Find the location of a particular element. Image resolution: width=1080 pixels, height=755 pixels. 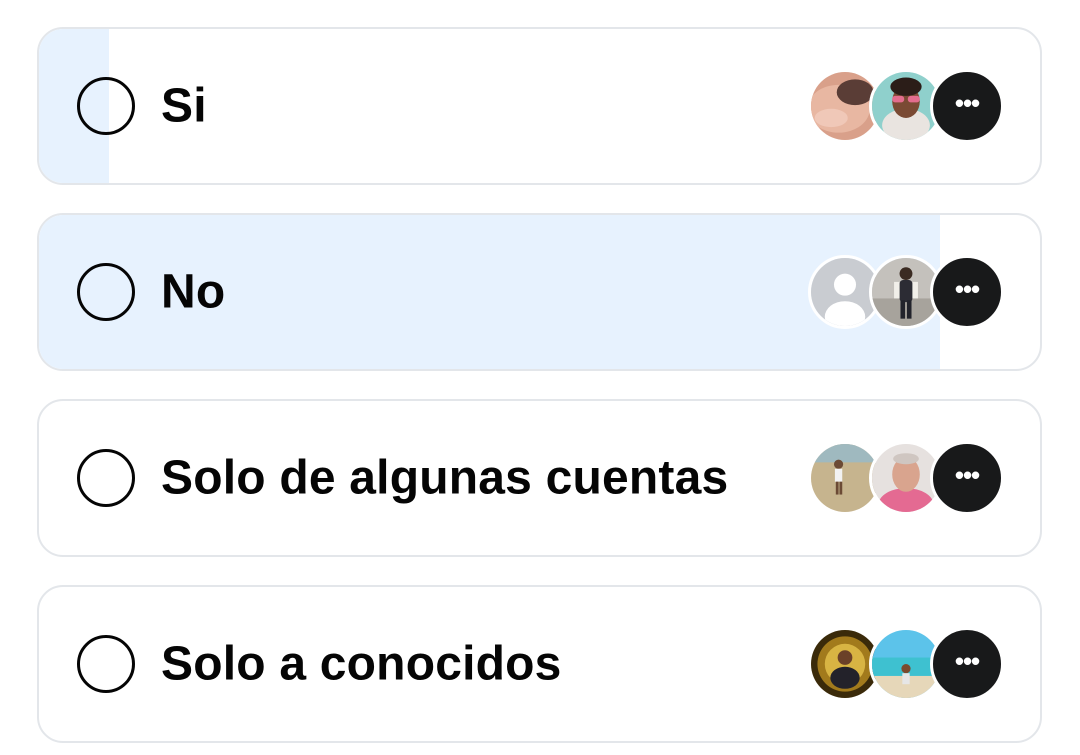

option-label: Solo a conocidos is located at coordinates (361, 664).